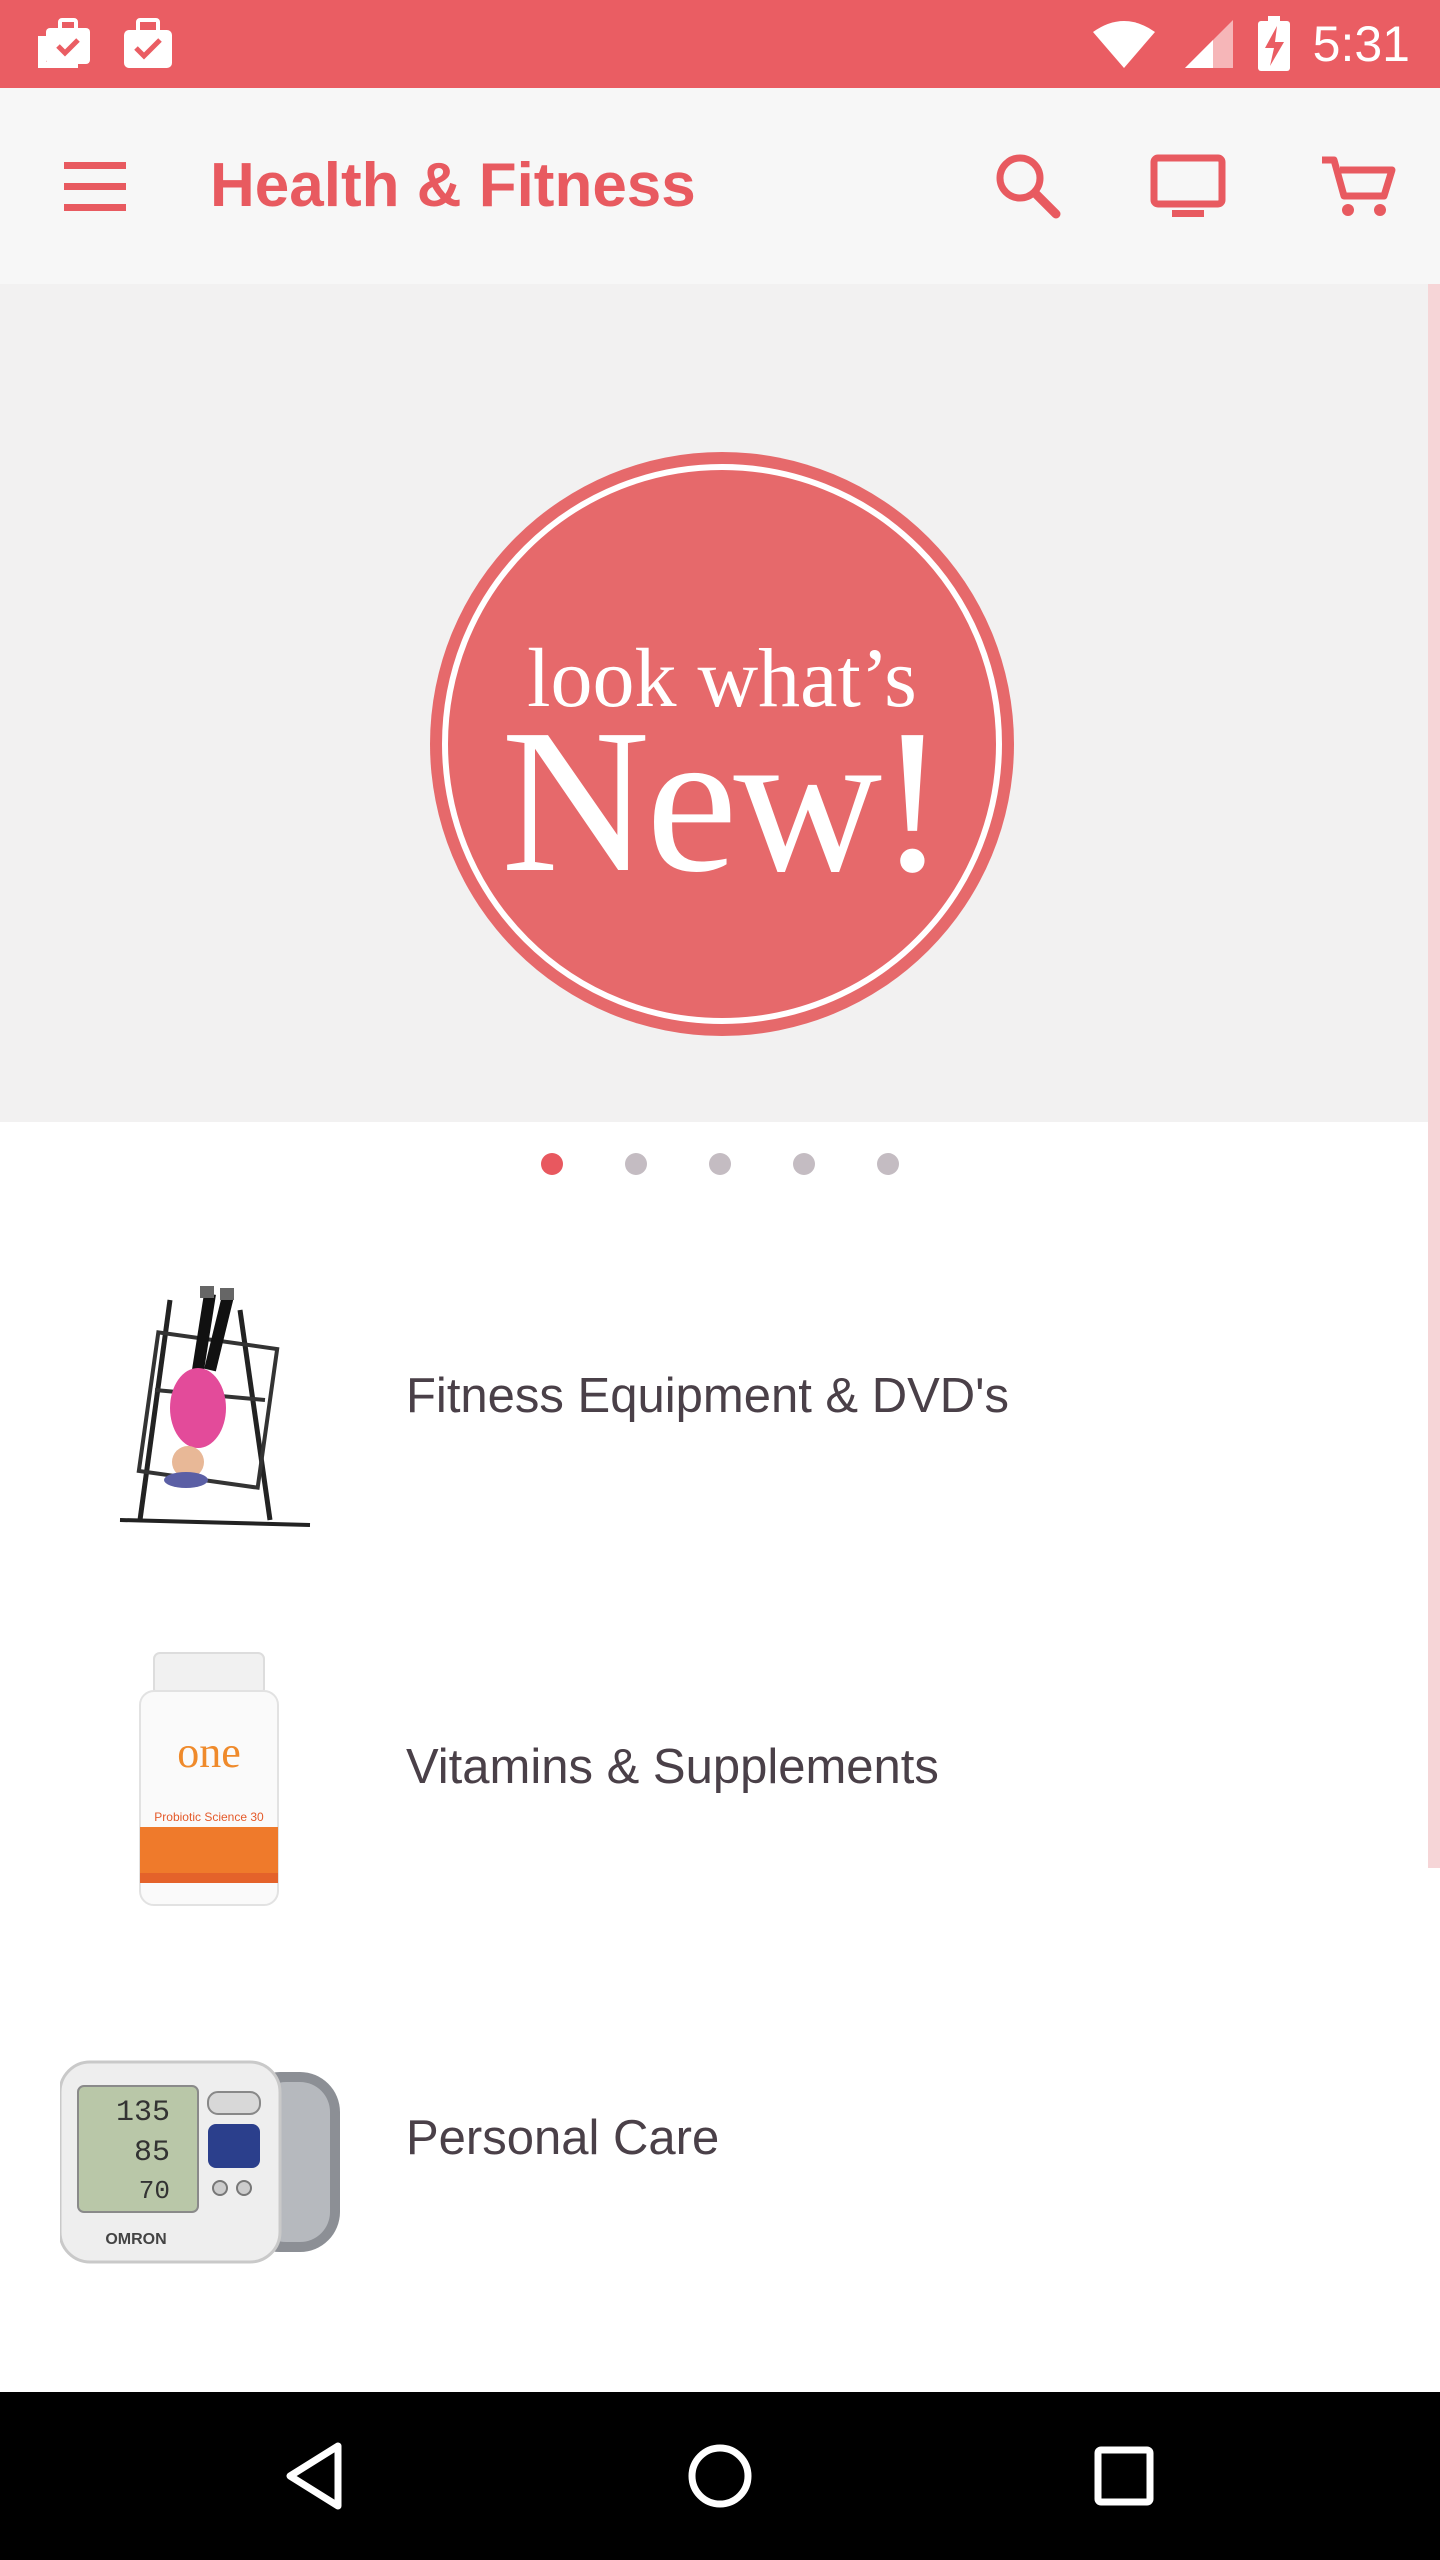  I want to click on system-nav-bar, so click(720, 2476).